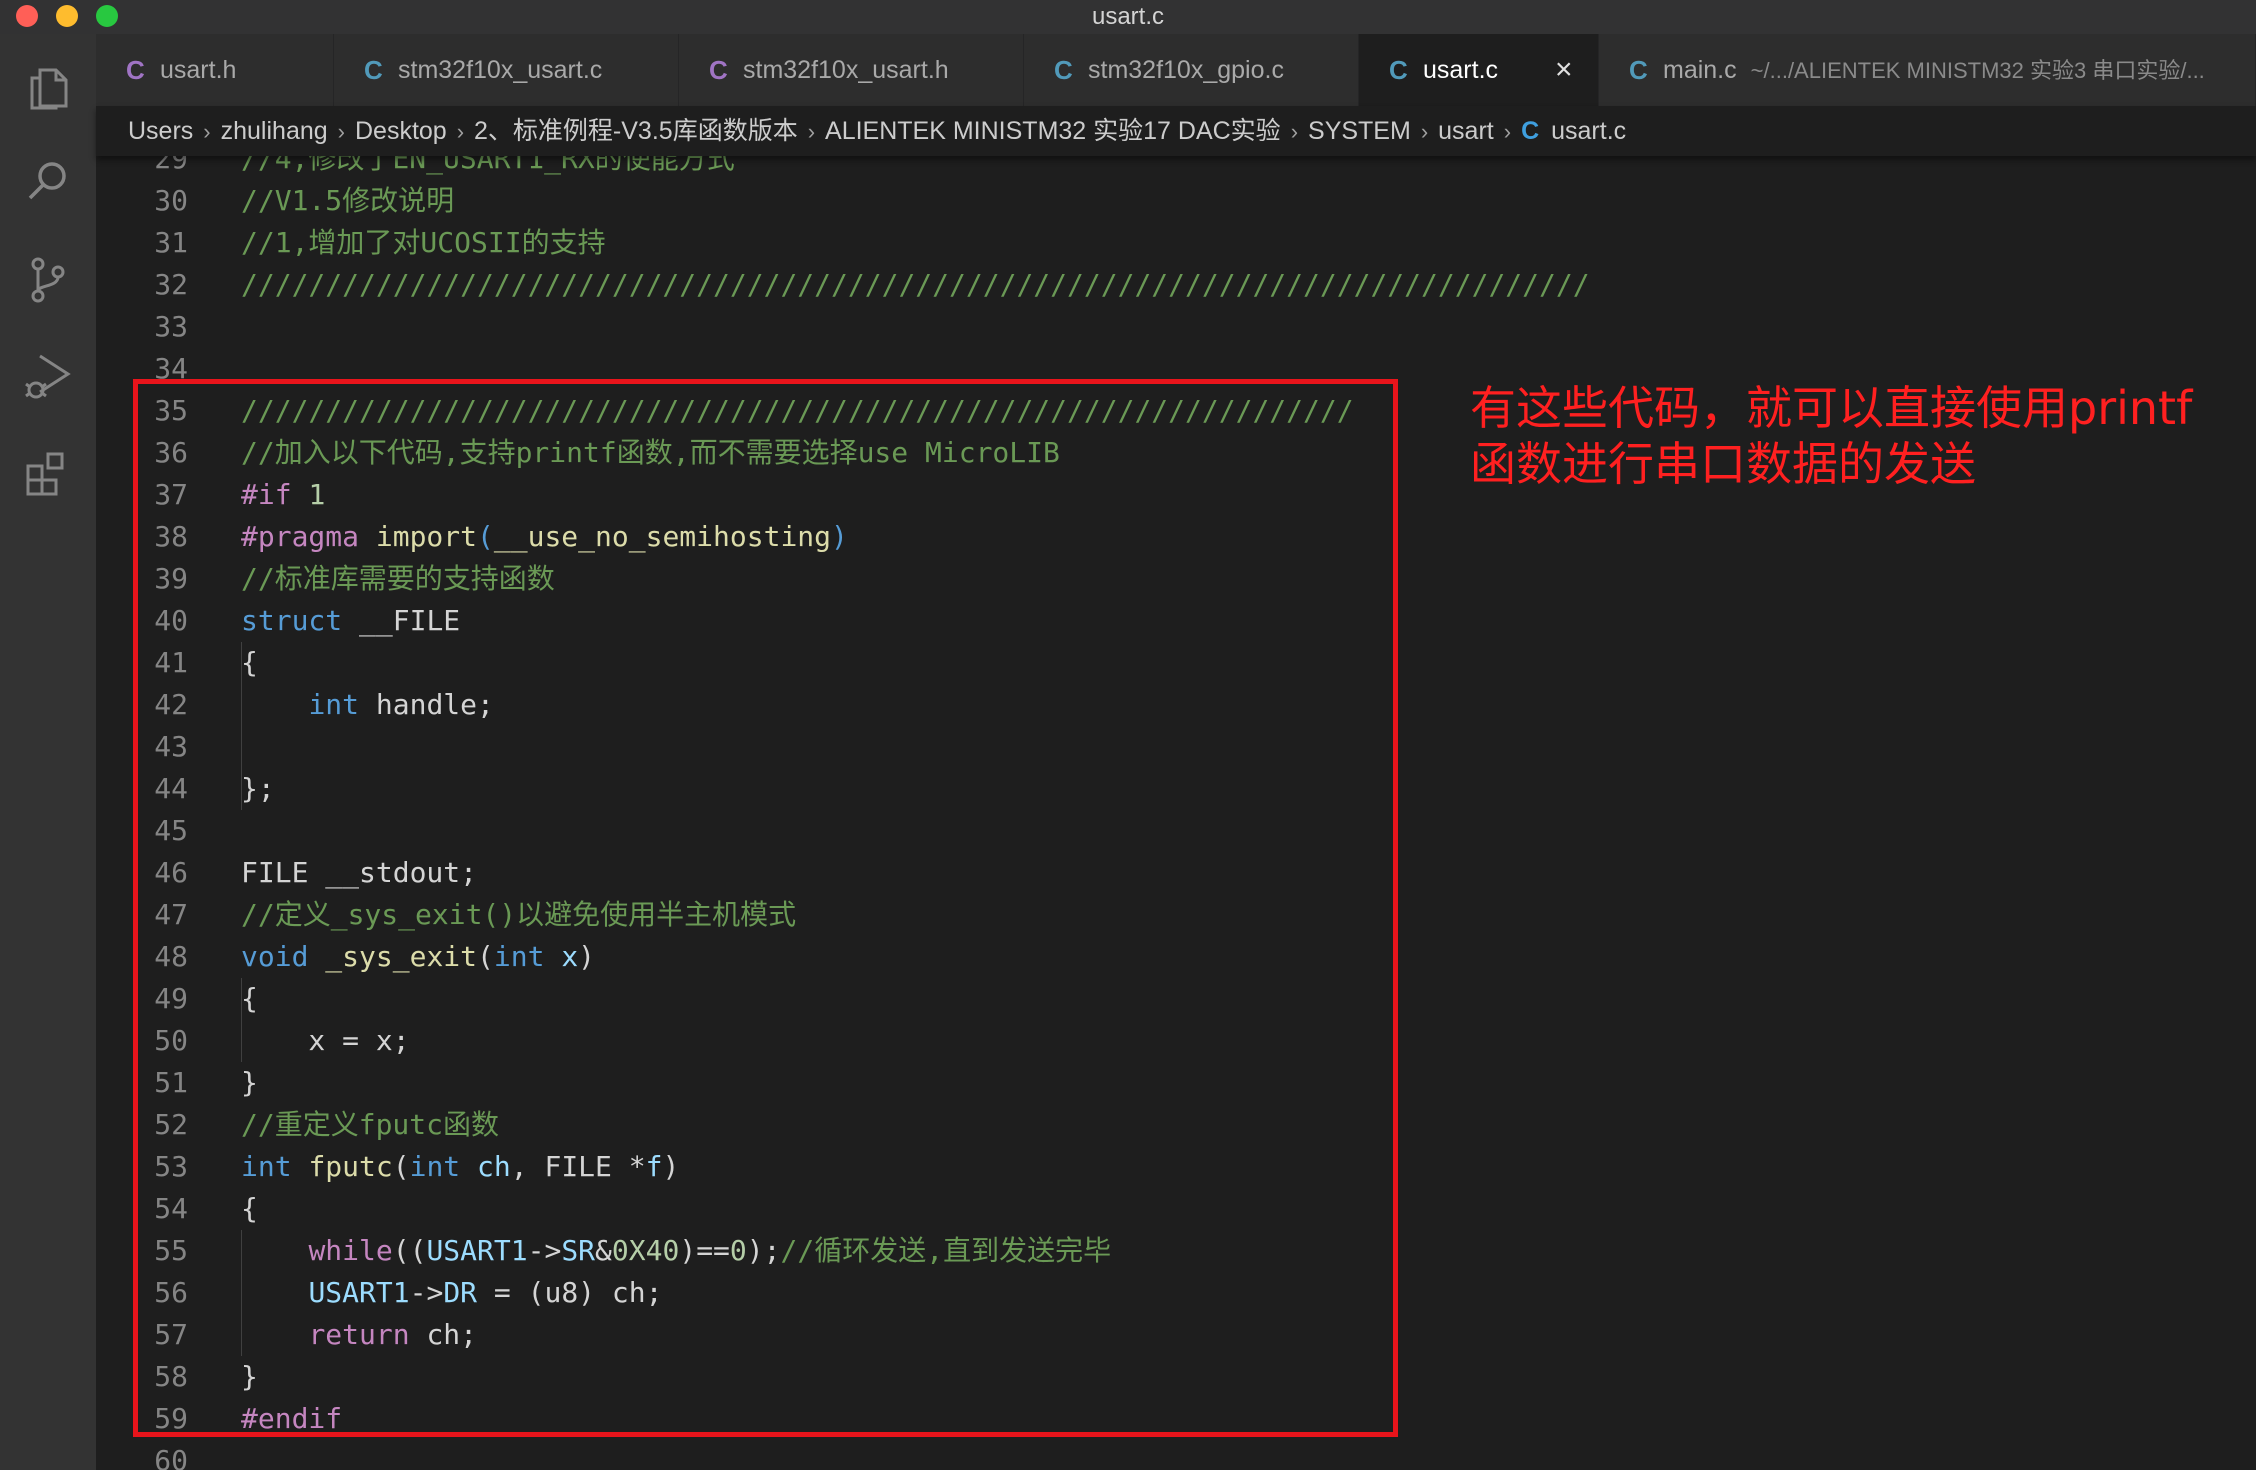 This screenshot has width=2256, height=1470. Describe the element at coordinates (160, 131) in the screenshot. I see `breadcrumb-item-users: Users` at that location.